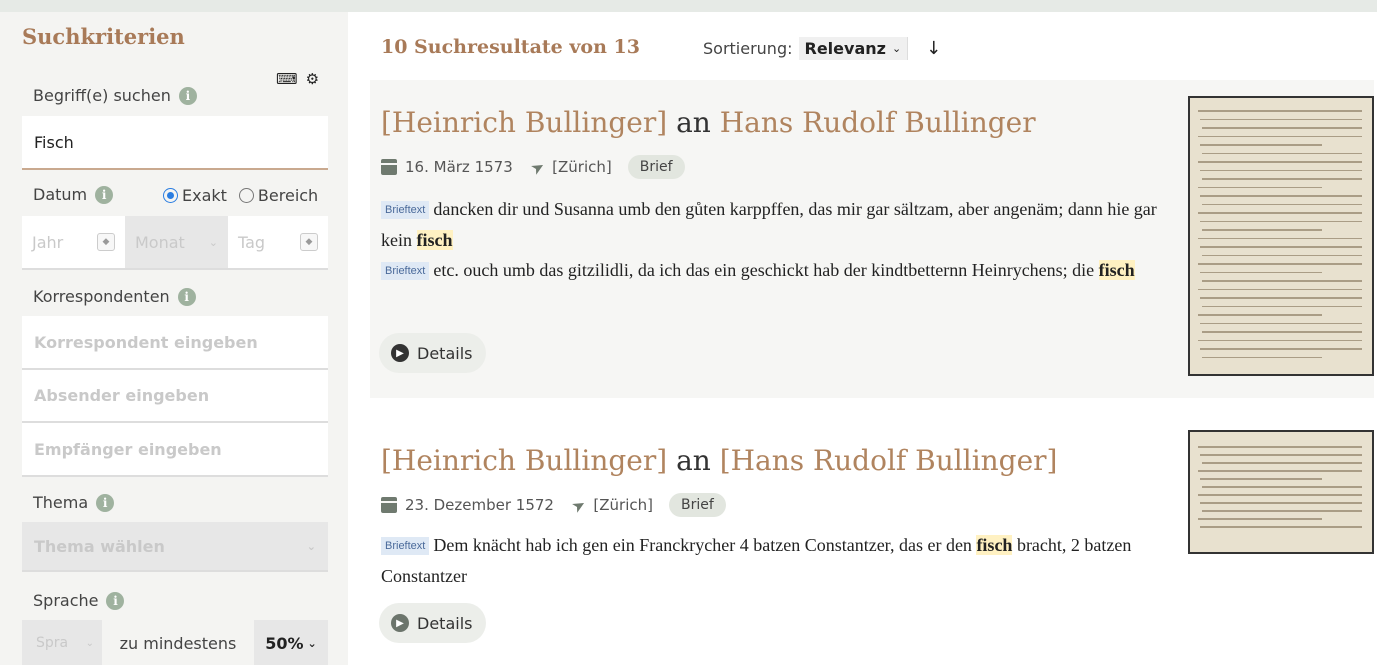 The image size is (1377, 665). Describe the element at coordinates (61, 502) in the screenshot. I see `topic-label: Thema` at that location.